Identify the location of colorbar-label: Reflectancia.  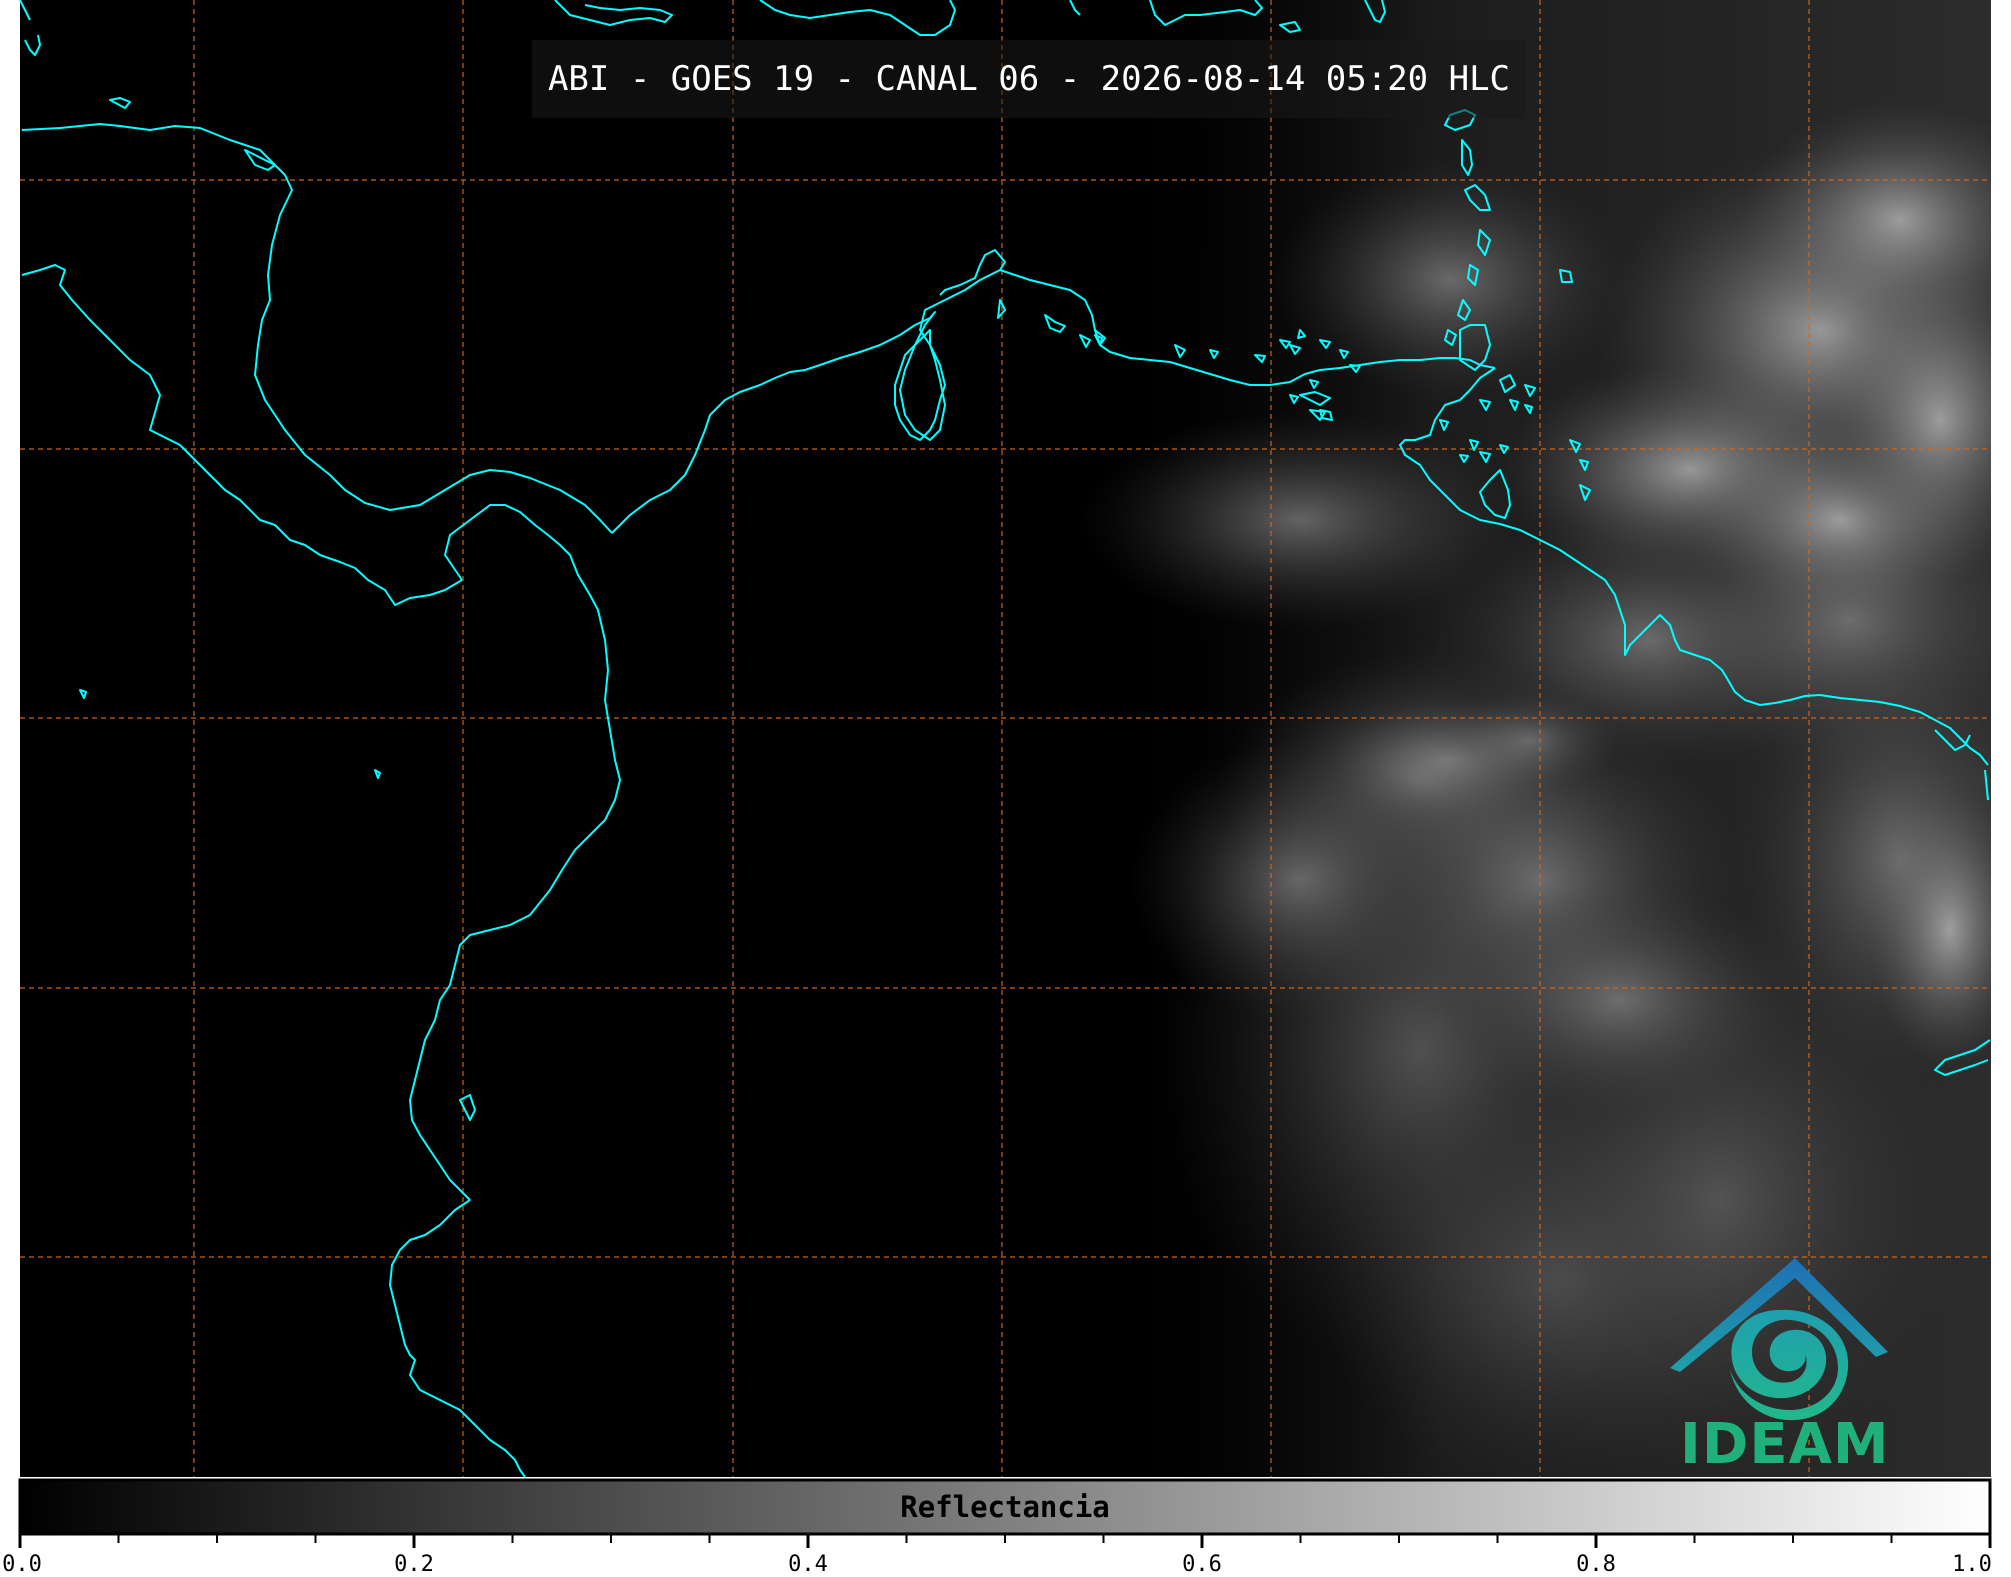
(1005, 1507).